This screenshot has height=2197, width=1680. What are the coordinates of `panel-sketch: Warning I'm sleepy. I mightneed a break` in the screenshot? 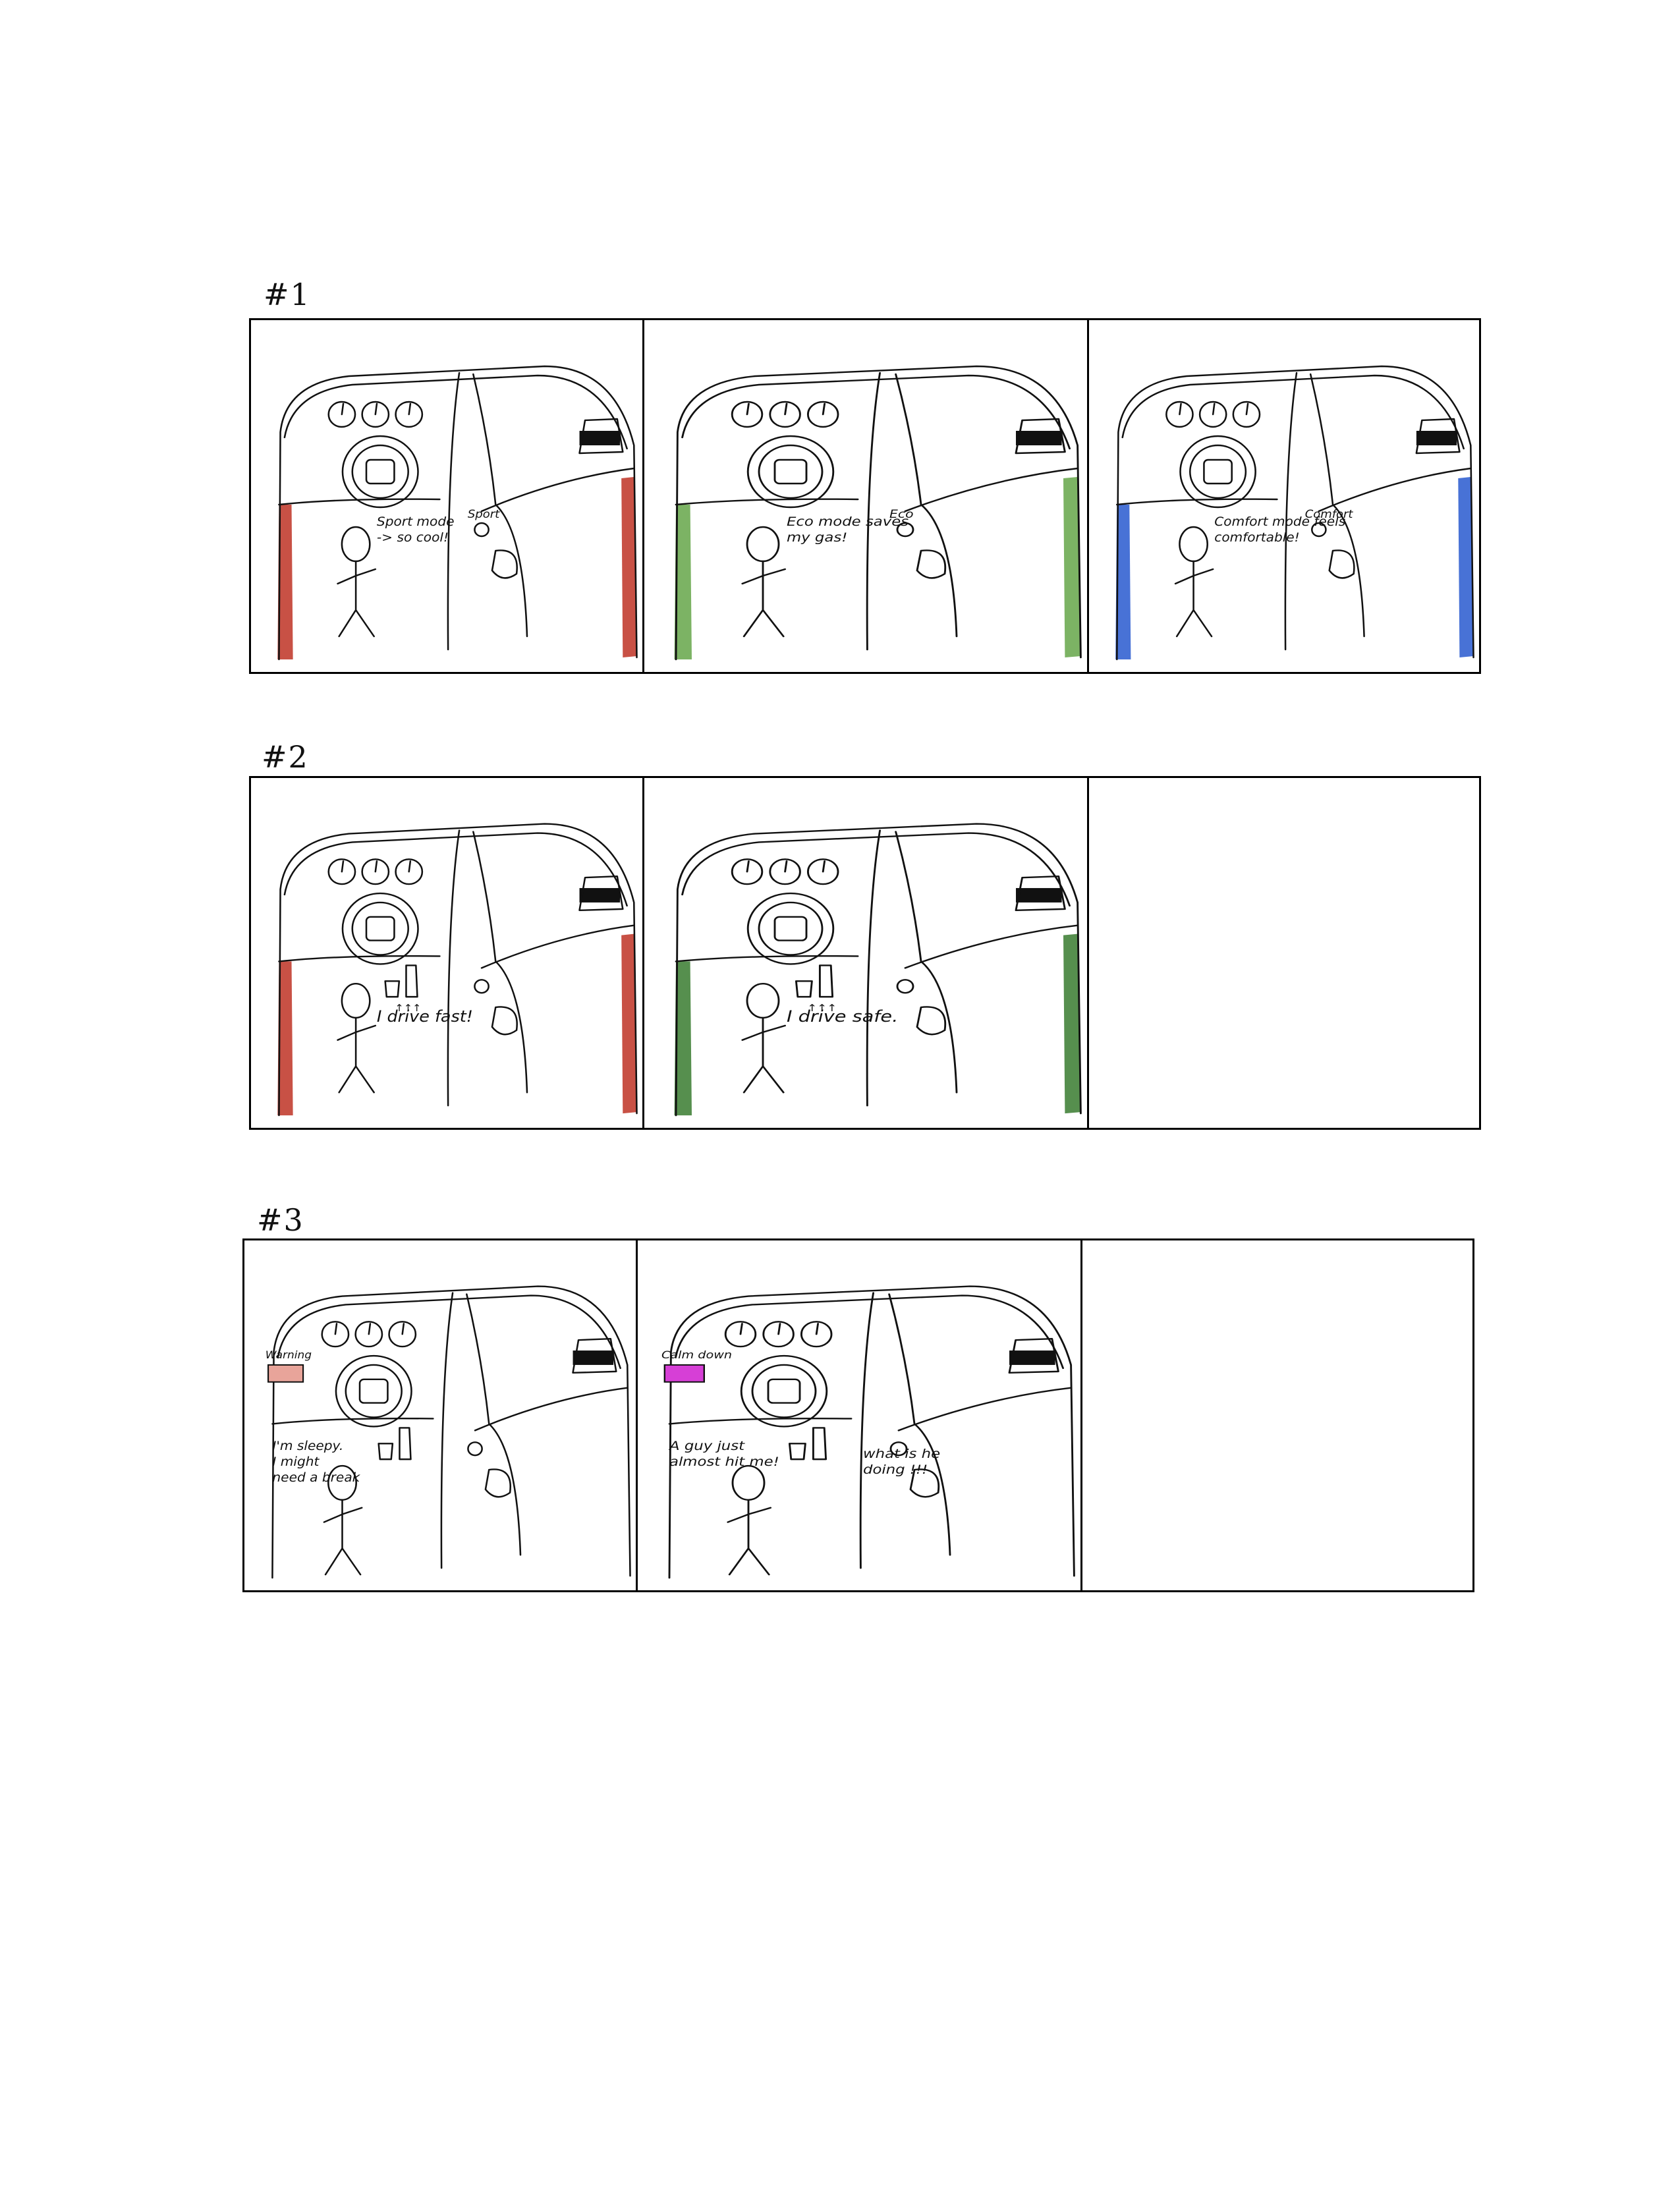 It's located at (448, 1432).